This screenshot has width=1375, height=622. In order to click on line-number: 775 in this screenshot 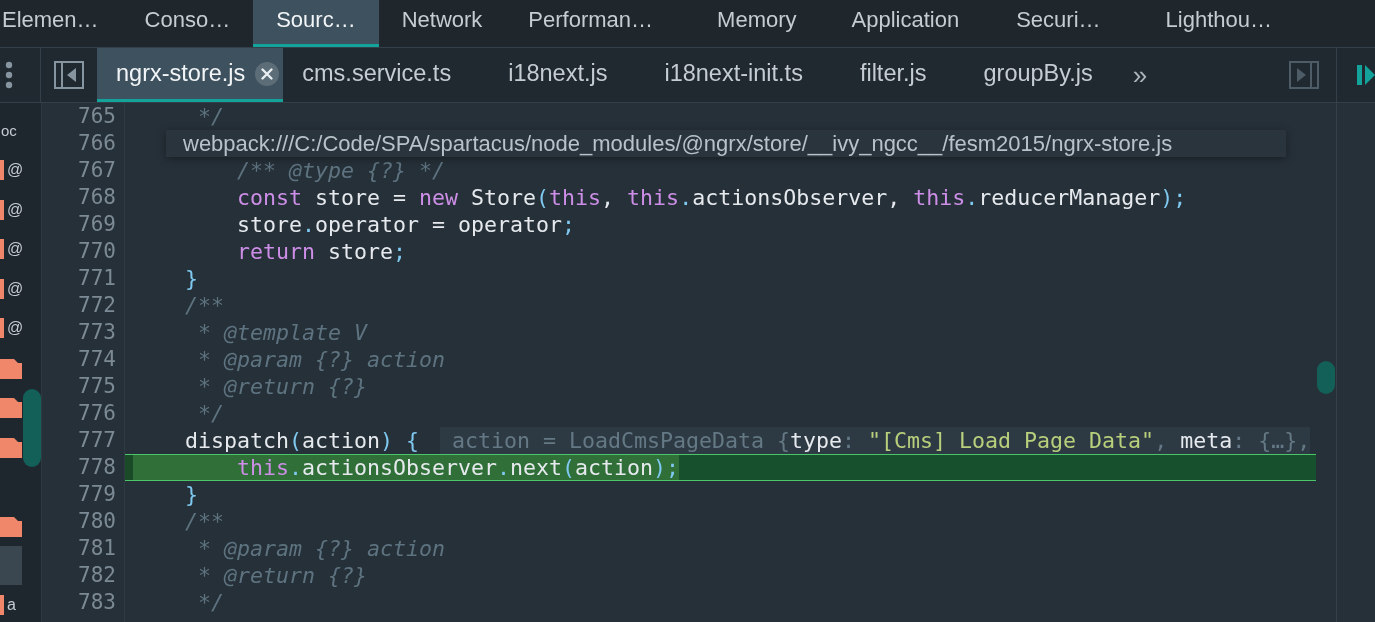, I will do `click(96, 386)`.